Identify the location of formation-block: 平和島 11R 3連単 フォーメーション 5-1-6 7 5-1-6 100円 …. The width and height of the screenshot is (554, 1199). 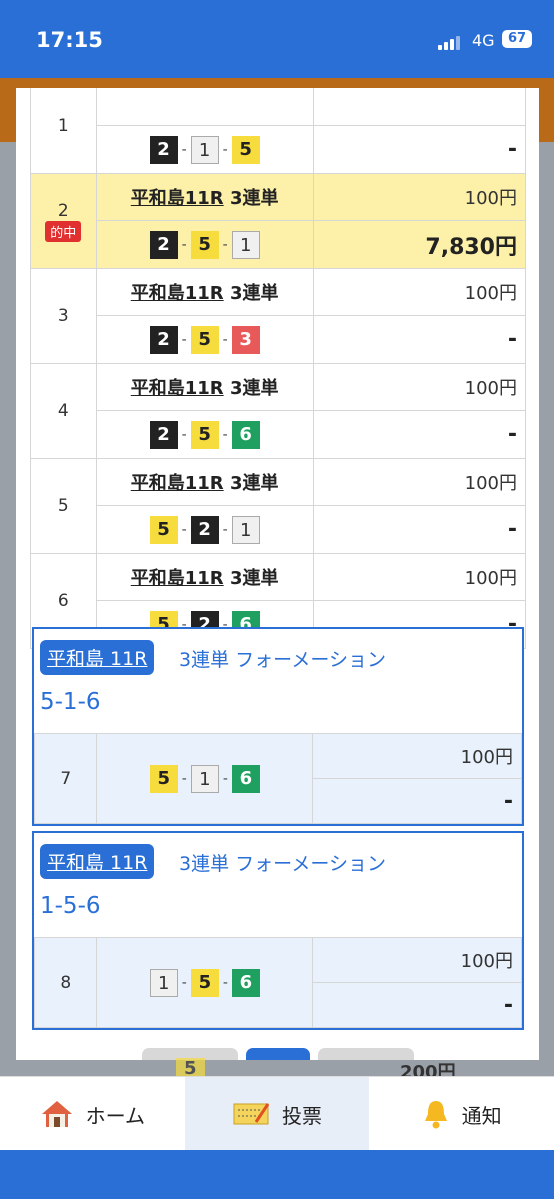
(278, 726).